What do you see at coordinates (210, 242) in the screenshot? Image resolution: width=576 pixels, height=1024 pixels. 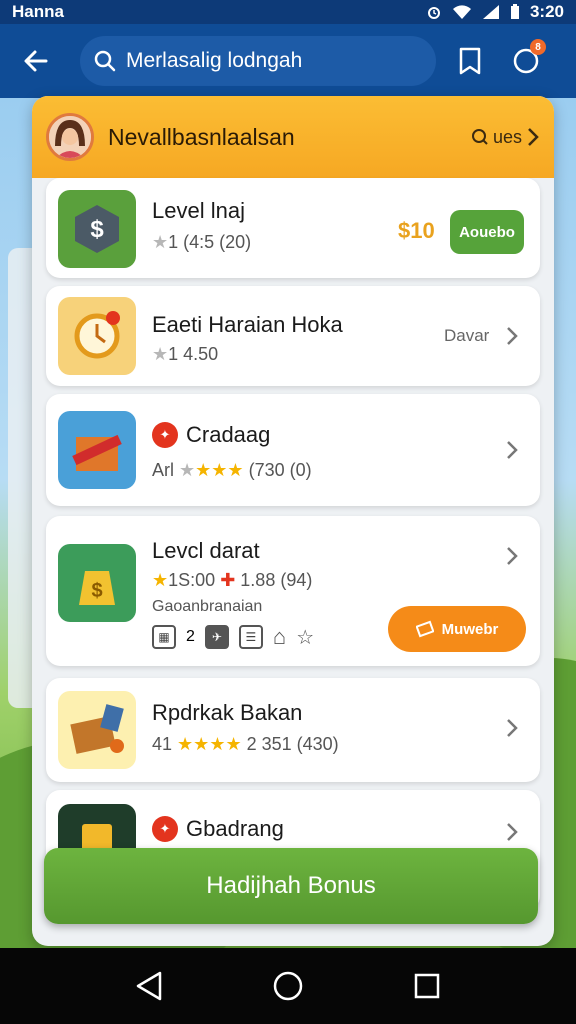 I see `rating-text: 1 (4:5 (20)` at bounding box center [210, 242].